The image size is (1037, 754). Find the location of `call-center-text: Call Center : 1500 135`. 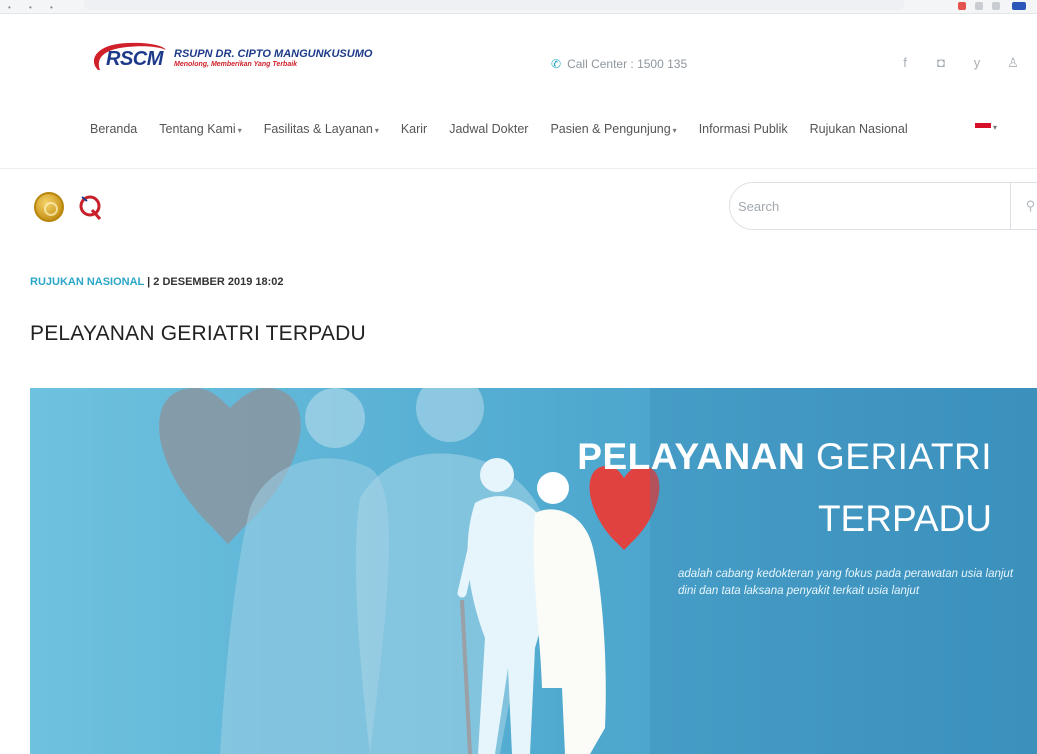

call-center-text: Call Center : 1500 135 is located at coordinates (627, 64).